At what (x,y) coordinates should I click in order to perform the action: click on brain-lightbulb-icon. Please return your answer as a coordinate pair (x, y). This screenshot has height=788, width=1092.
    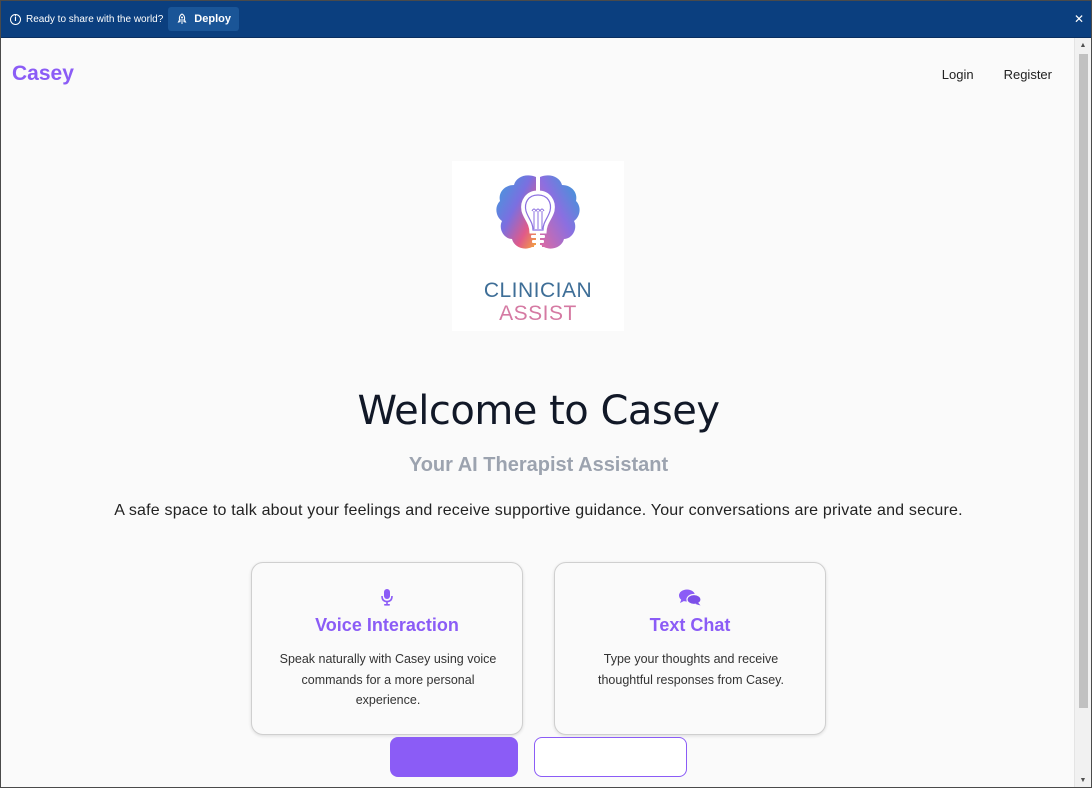
    Looking at the image, I should click on (538, 212).